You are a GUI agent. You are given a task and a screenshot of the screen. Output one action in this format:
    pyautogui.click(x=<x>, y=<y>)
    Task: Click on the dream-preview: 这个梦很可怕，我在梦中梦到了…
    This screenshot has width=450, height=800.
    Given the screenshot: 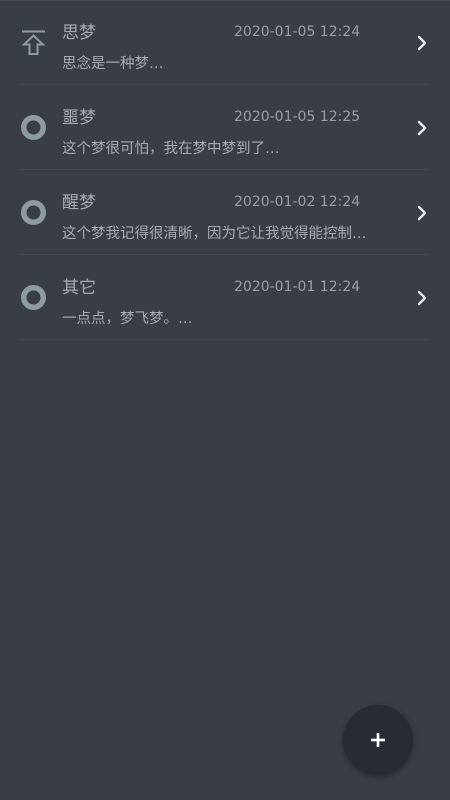 What is the action you would take?
    pyautogui.click(x=171, y=149)
    